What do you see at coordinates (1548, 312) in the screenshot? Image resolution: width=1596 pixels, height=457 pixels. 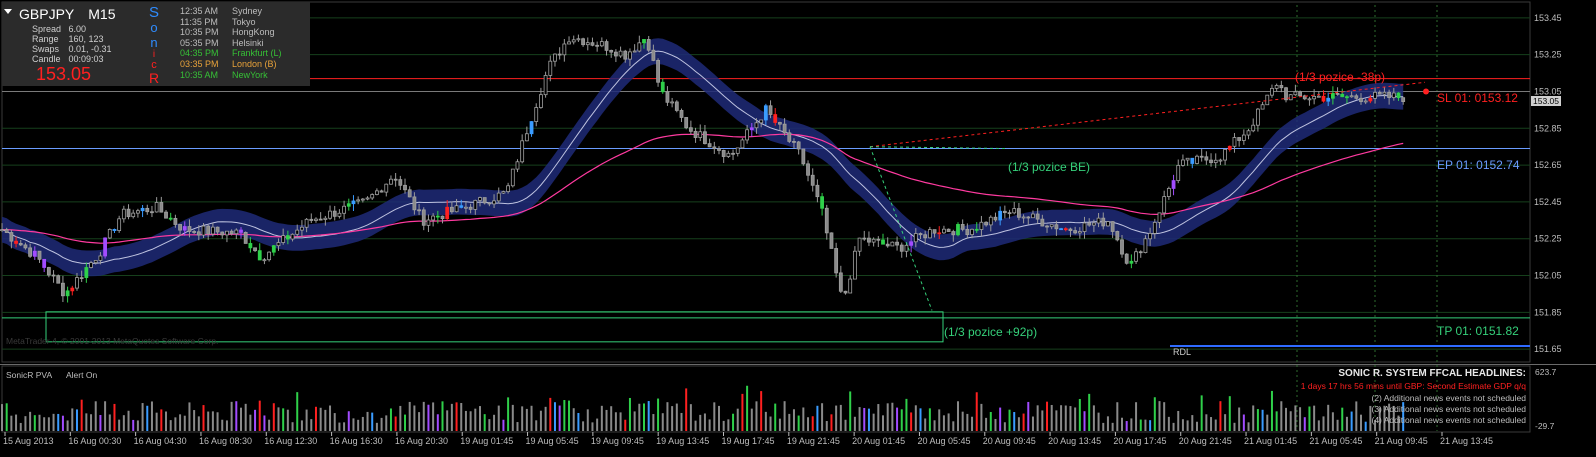 I see `y-tick-label: 151.85` at bounding box center [1548, 312].